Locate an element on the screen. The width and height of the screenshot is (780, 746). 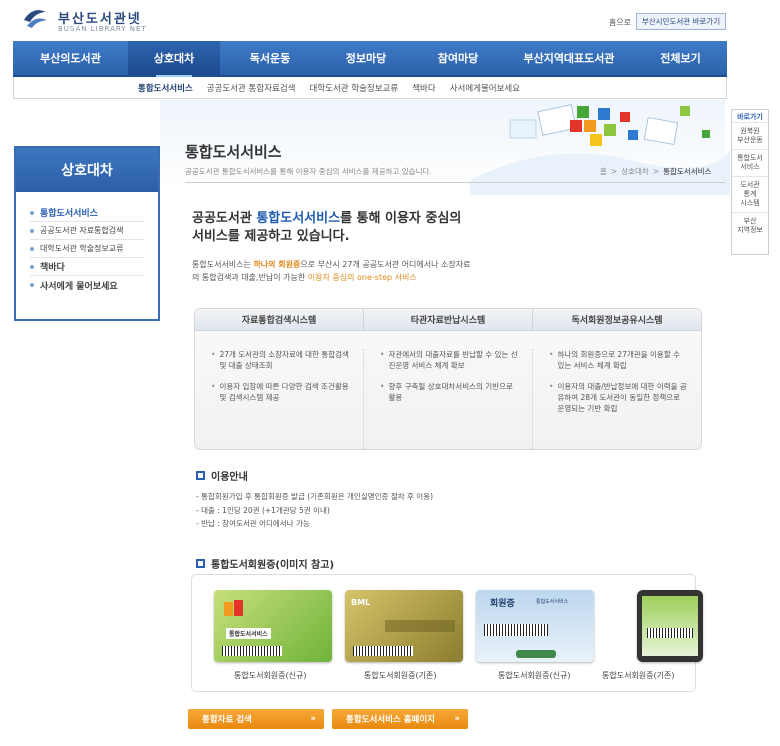
lnb-label: 대학도서관 학술정보교류 is located at coordinates (82, 248).